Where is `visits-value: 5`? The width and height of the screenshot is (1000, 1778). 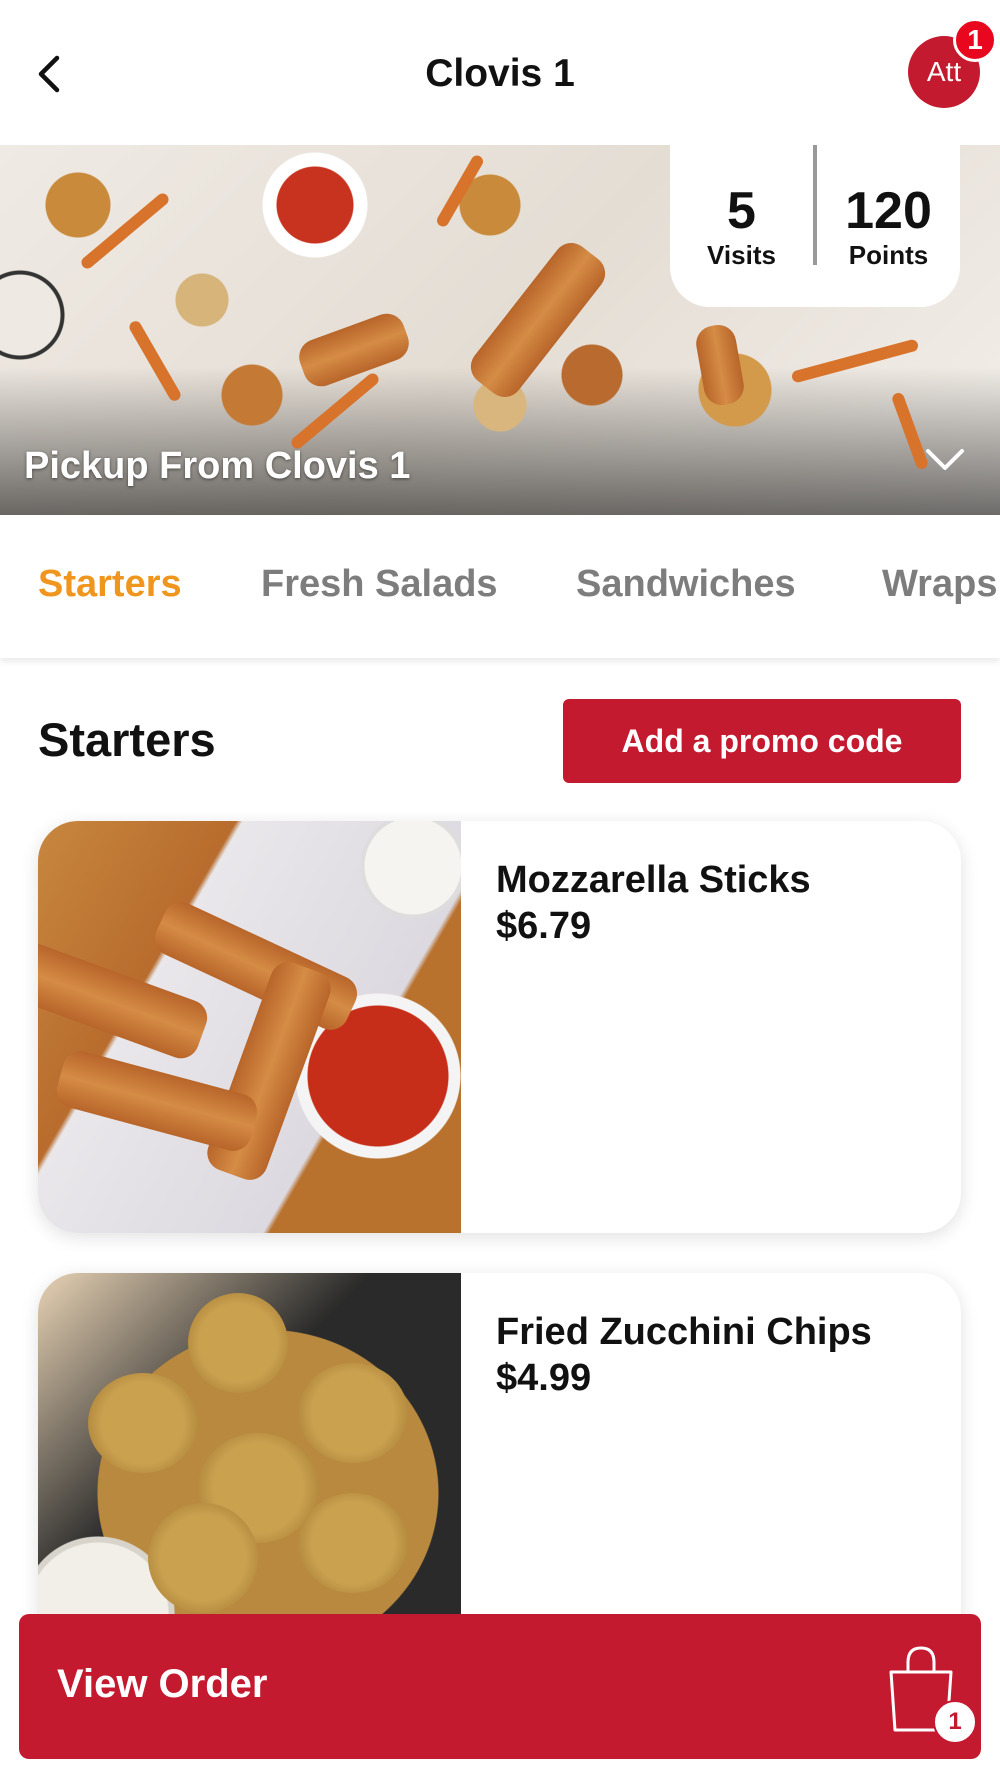
visits-value: 5 is located at coordinates (741, 210).